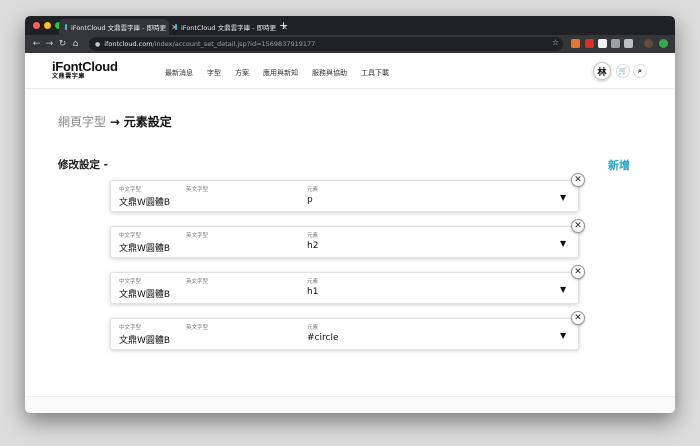 Image resolution: width=700 pixels, height=446 pixels. Describe the element at coordinates (640, 71) in the screenshot. I see `search-icon: ⌕` at that location.